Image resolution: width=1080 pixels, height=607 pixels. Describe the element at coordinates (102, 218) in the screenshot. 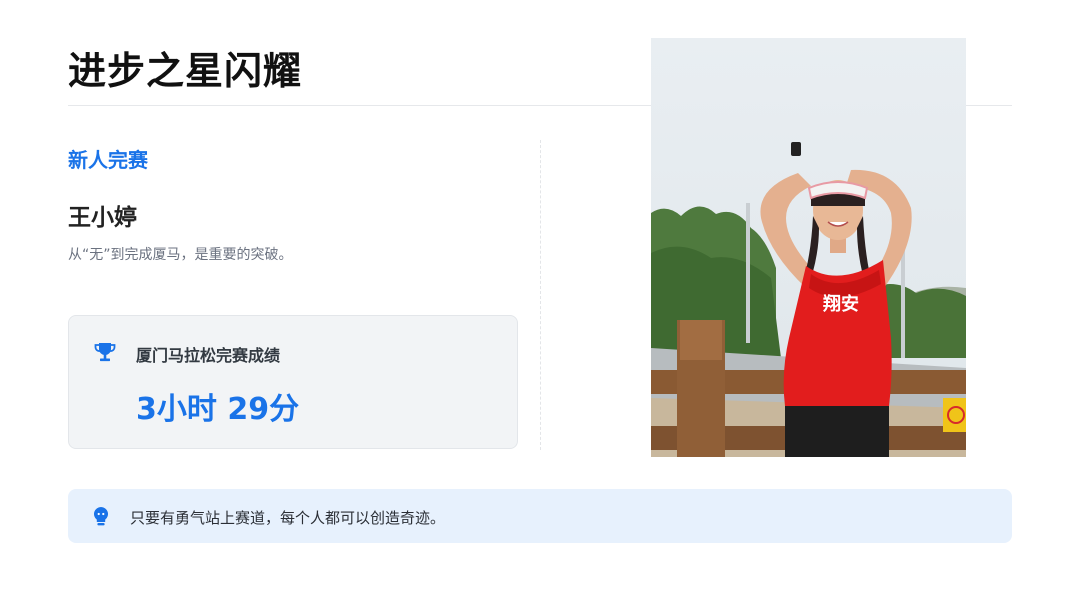

I see `person-name: 王小婷` at that location.